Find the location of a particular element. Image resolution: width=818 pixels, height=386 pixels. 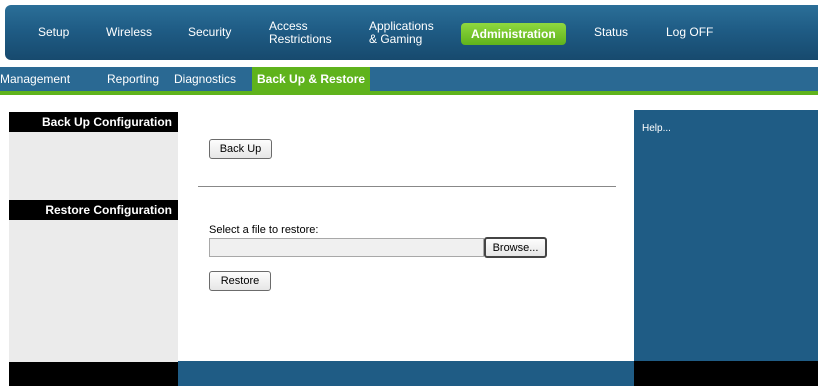

restore-section-title: Restore Configuration is located at coordinates (93, 210).